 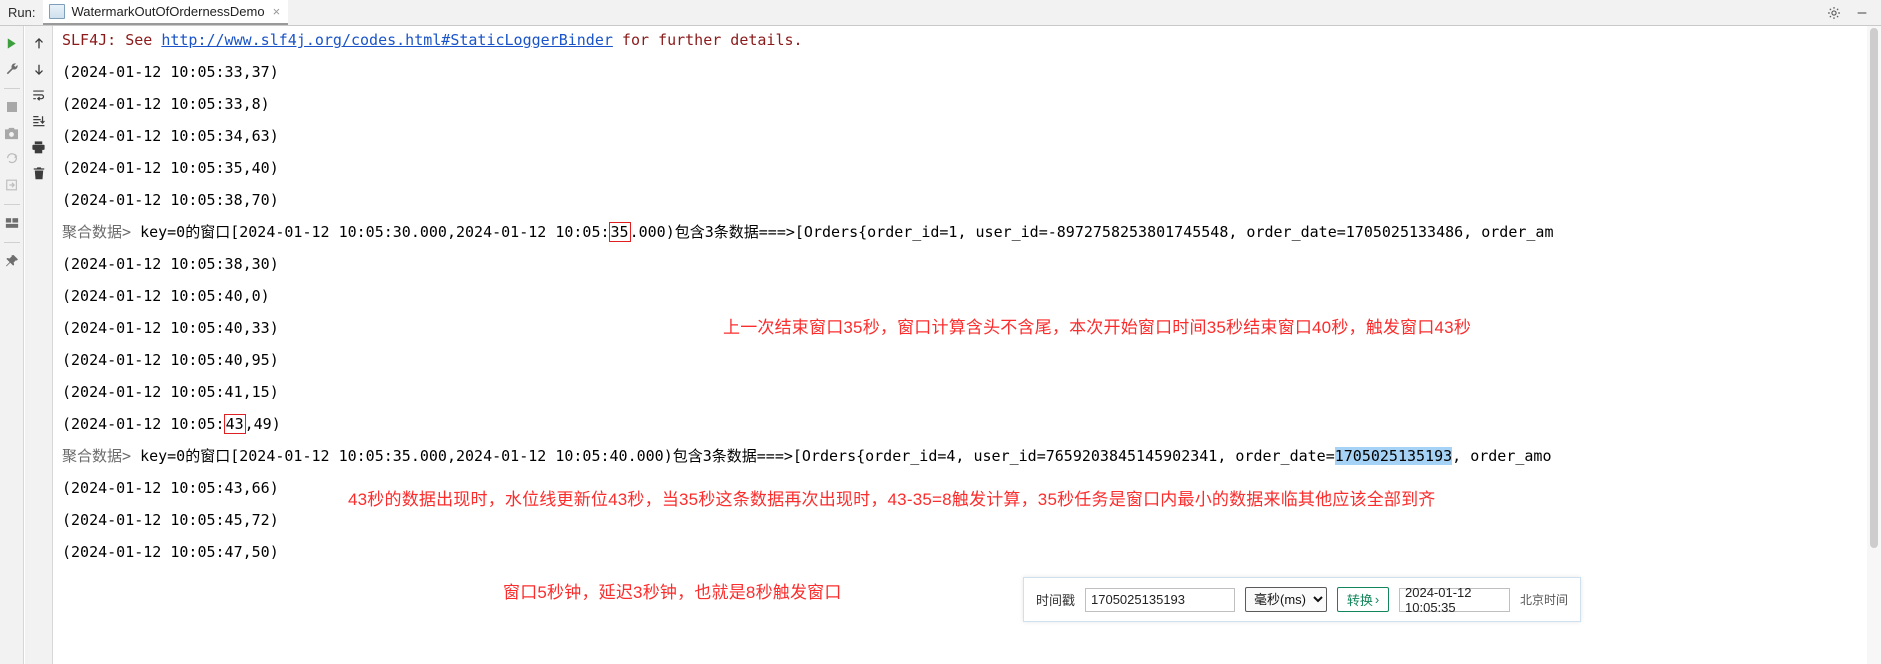 I want to click on stop-button, so click(x=12, y=107).